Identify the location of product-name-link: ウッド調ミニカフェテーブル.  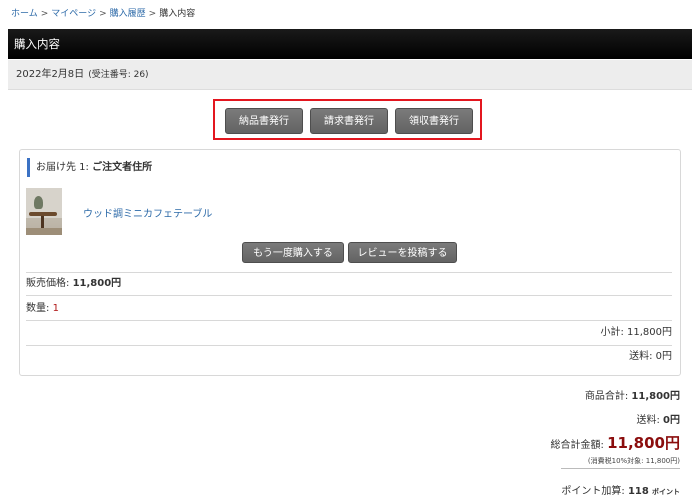
(147, 212).